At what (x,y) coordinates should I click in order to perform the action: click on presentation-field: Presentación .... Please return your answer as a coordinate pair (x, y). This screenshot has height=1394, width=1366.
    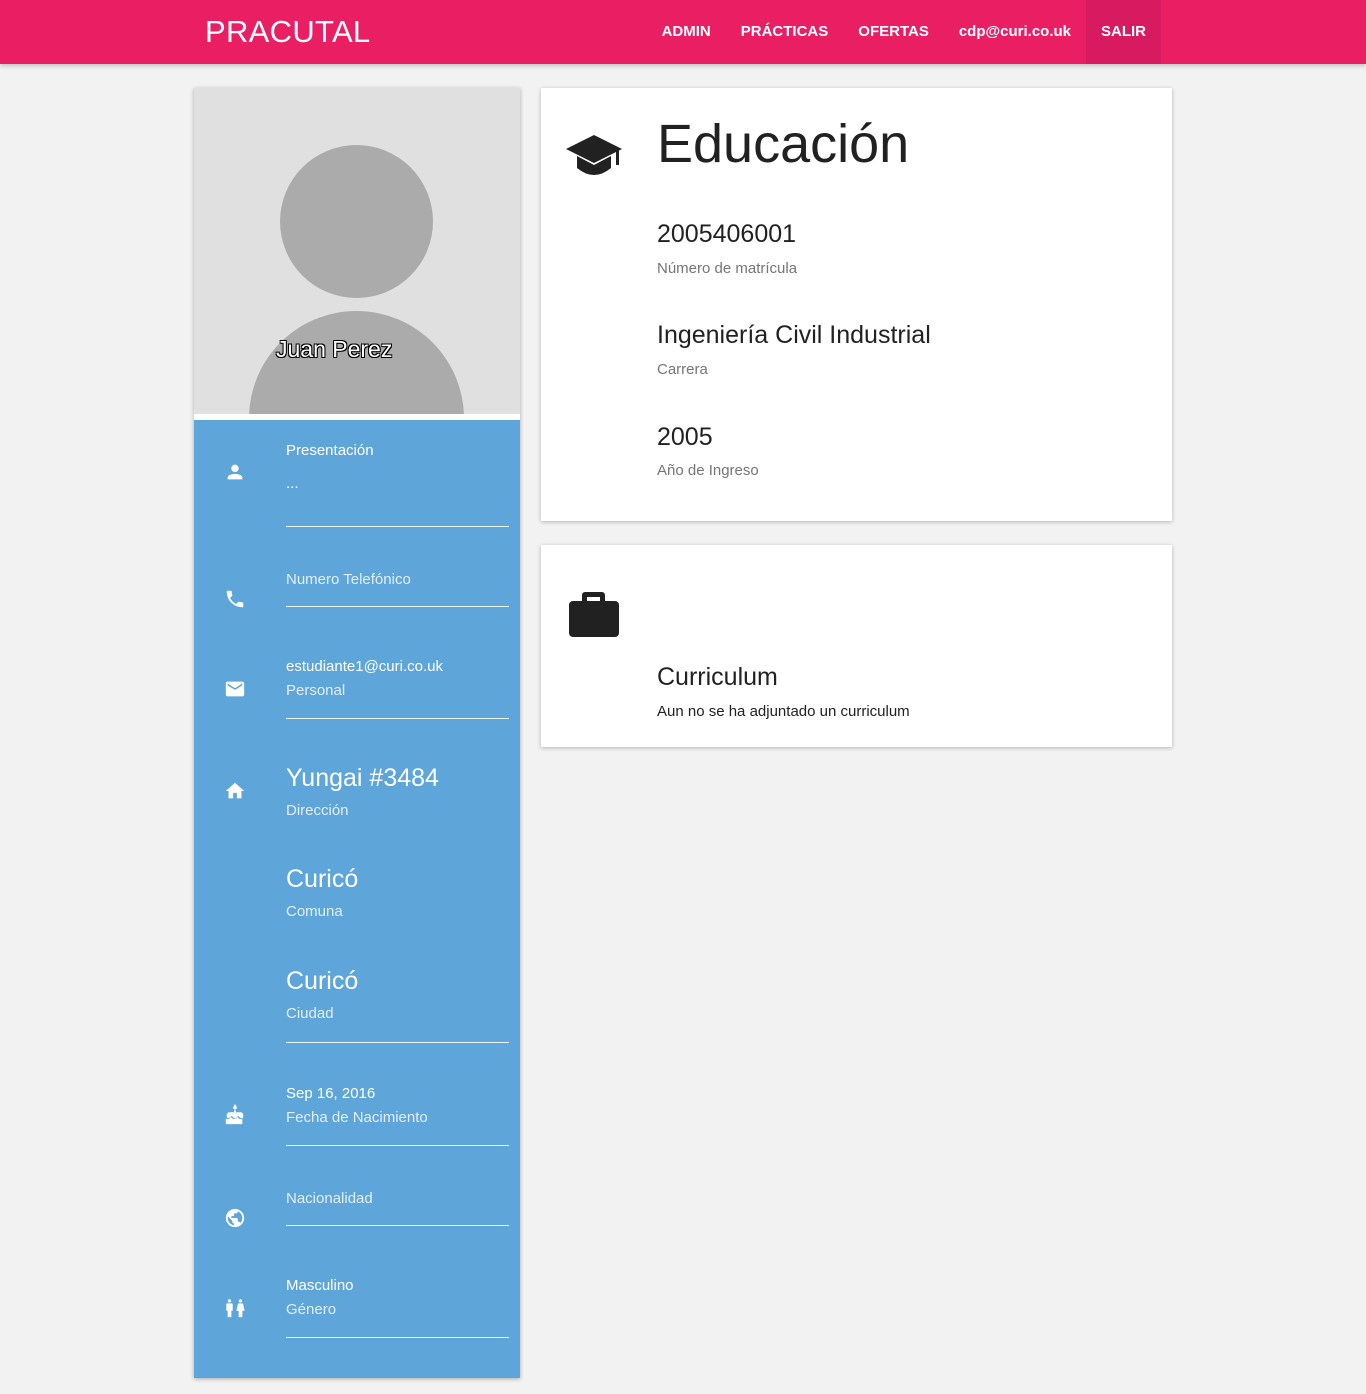
    Looking at the image, I should click on (397, 467).